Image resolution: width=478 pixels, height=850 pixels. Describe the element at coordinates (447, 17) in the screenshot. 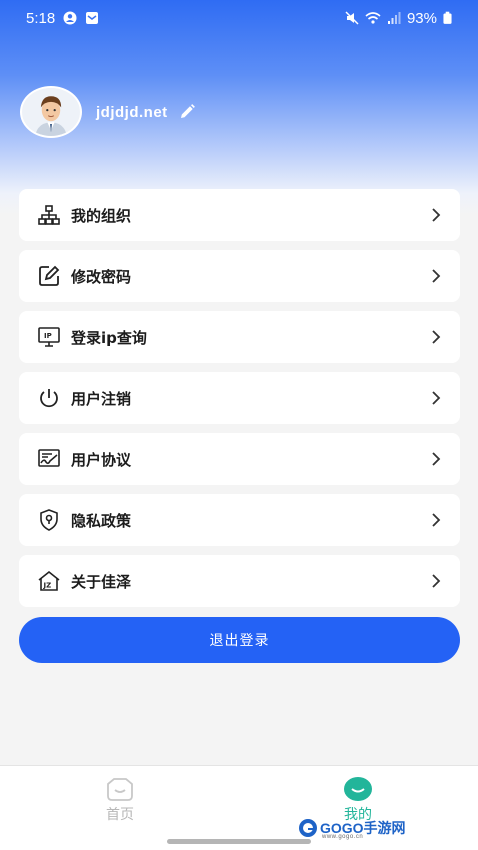

I see `battery-icon` at that location.